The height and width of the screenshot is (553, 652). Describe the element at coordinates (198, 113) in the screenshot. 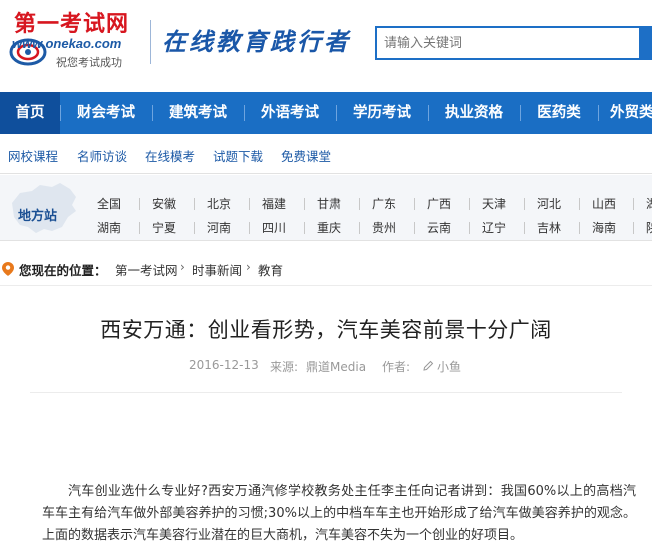

I see `nav-item-construction: 建筑考试` at that location.